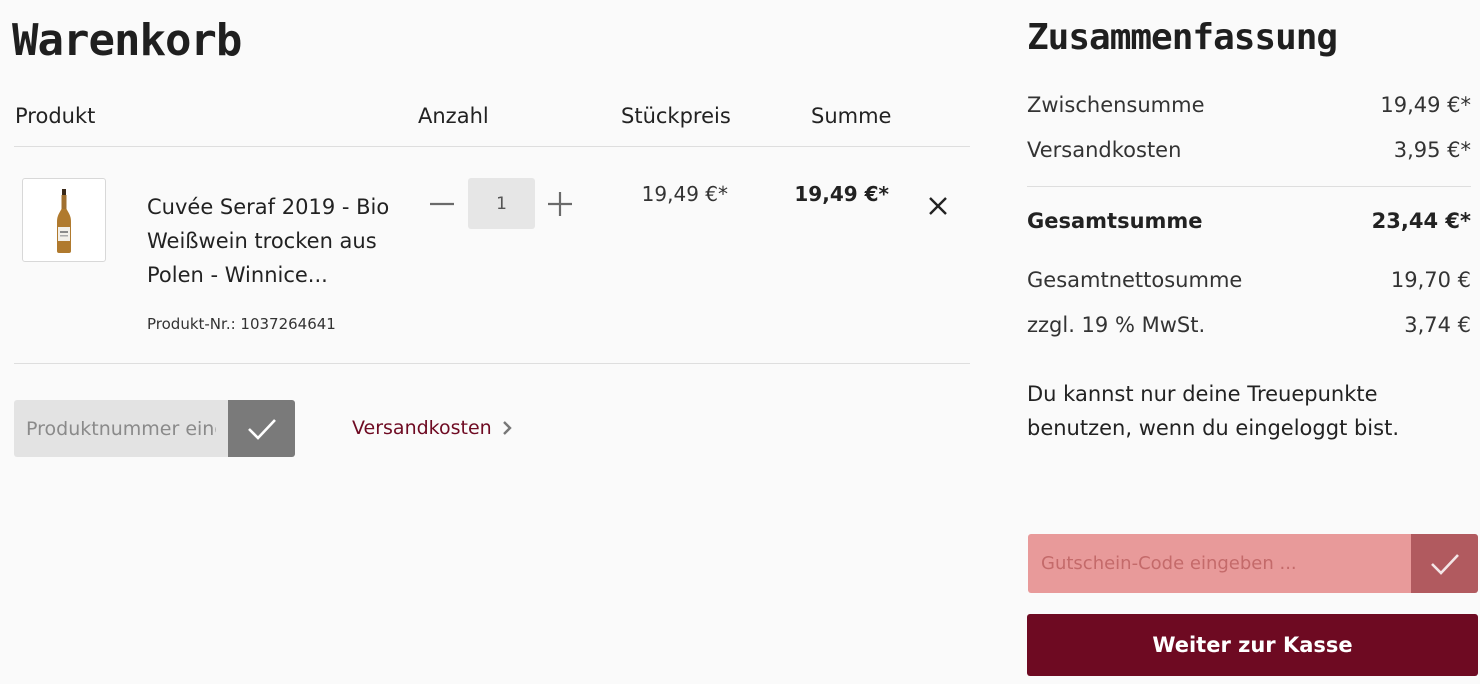 The height and width of the screenshot is (684, 1480). Describe the element at coordinates (1430, 280) in the screenshot. I see `net-total-value: 19,70 €` at that location.